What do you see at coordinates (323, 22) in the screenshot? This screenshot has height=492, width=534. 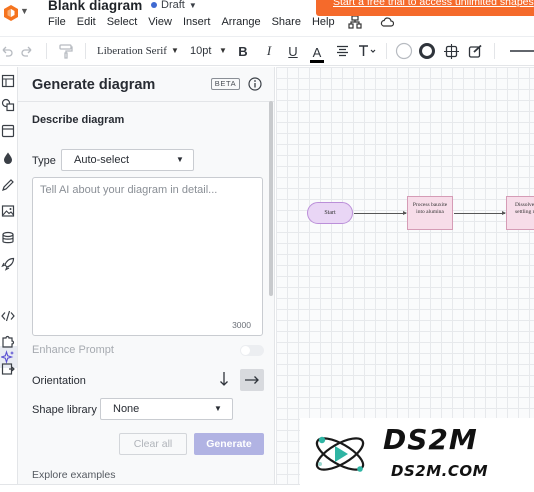 I see `menu-help: Help` at bounding box center [323, 22].